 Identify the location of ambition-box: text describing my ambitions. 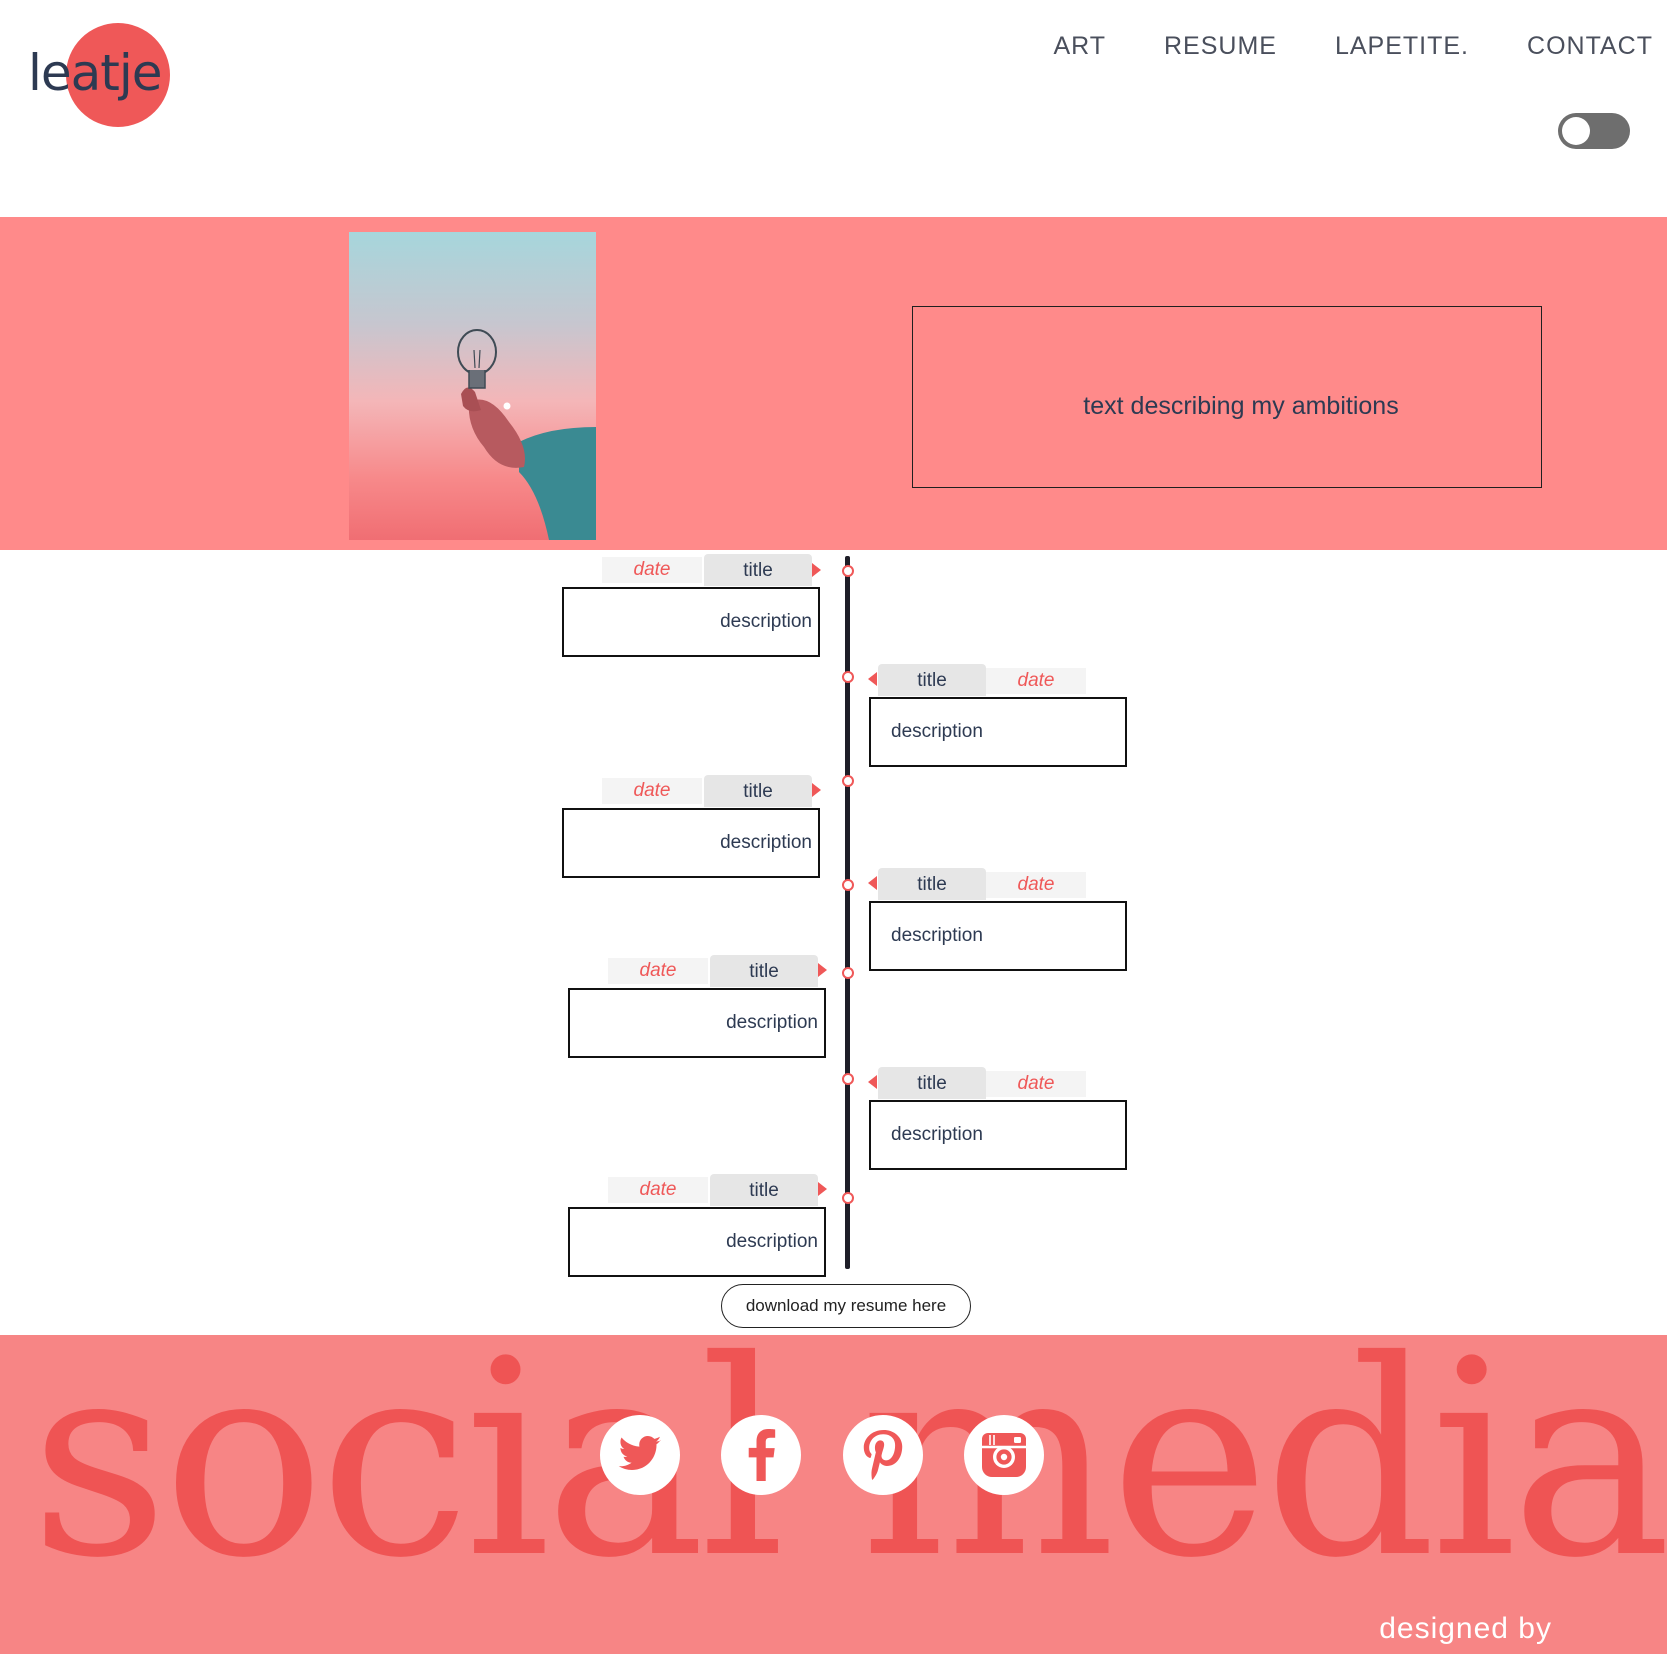
(1227, 397).